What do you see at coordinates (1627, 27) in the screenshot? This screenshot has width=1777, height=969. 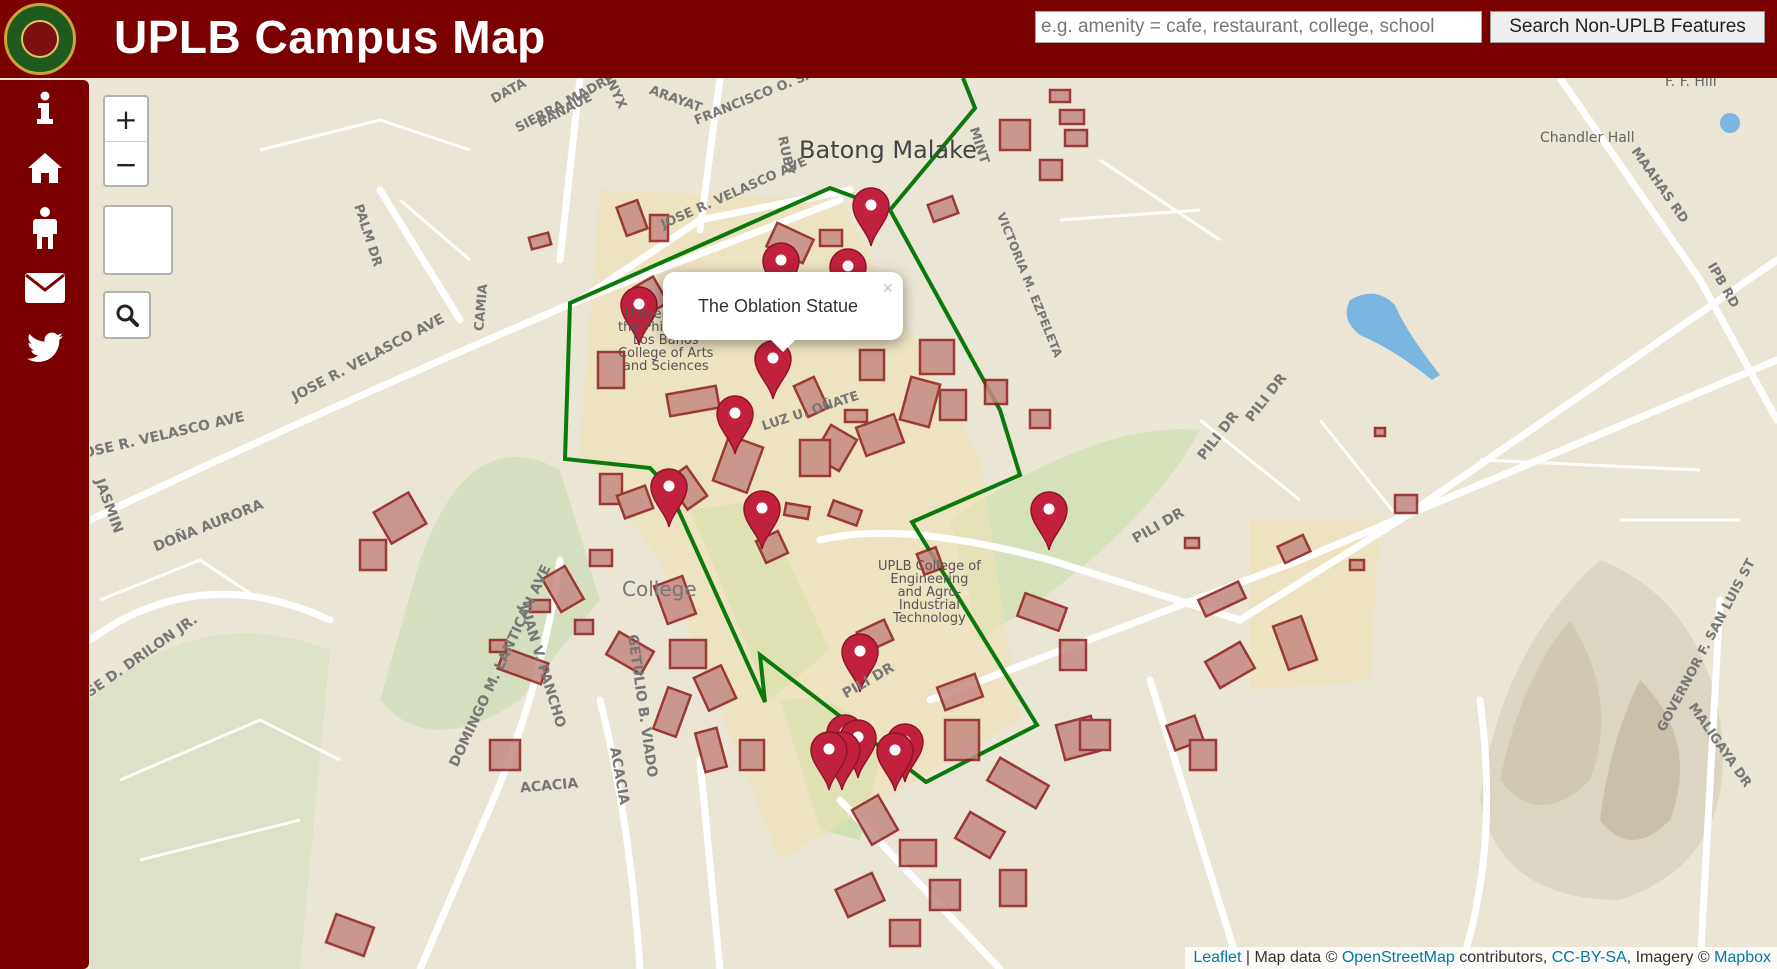 I see `search-non-uplb-button: Search Non-UPLB Features` at bounding box center [1627, 27].